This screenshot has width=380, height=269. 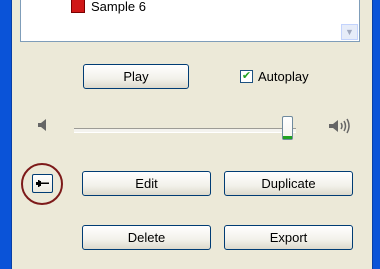 I want to click on list-item: Sample 6, so click(x=108, y=8).